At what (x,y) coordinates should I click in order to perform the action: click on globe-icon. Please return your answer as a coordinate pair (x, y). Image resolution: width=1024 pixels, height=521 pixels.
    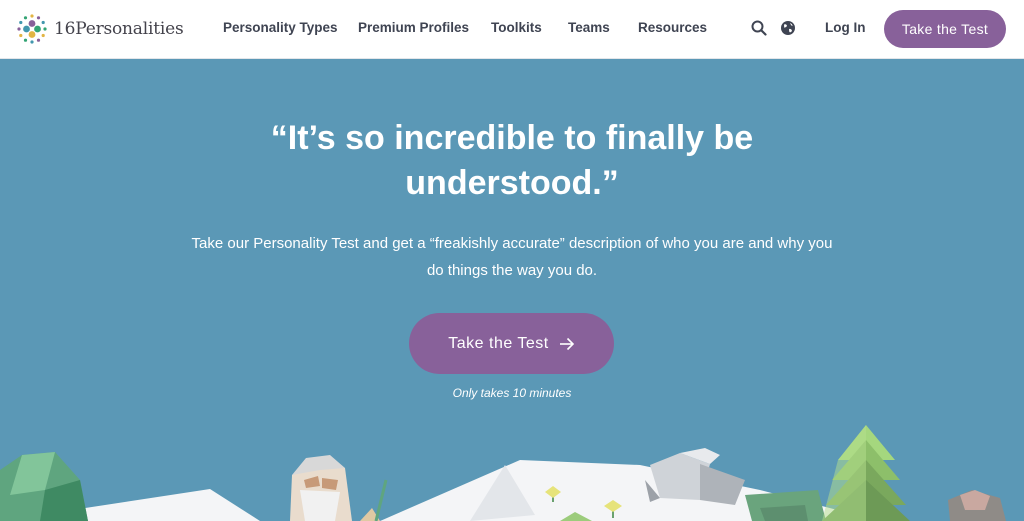
    Looking at the image, I should click on (788, 28).